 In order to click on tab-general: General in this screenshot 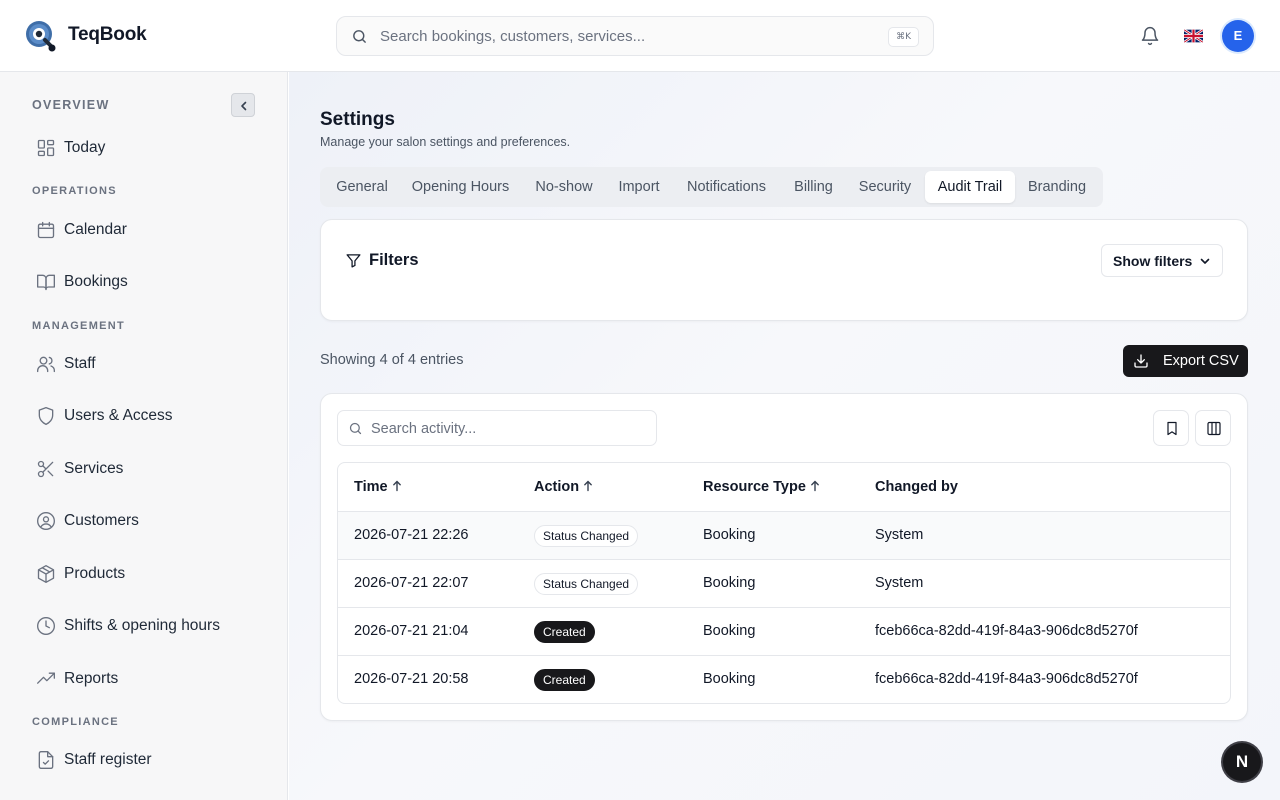, I will do `click(362, 187)`.